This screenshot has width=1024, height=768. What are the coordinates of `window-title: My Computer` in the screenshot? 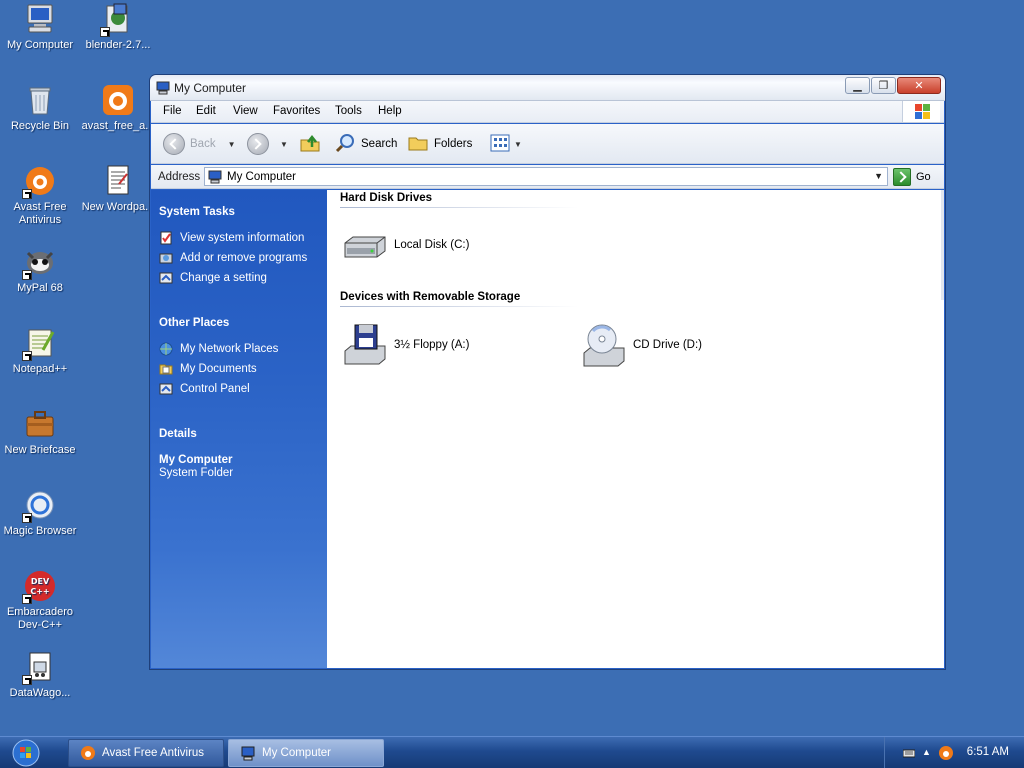 It's located at (210, 88).